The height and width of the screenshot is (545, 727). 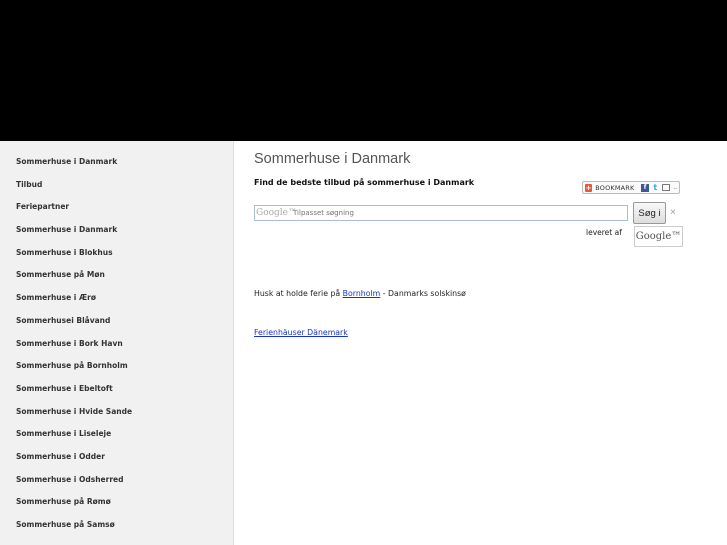 What do you see at coordinates (63, 433) in the screenshot?
I see `sidebar-item-label: Sommerhuse i Liseleje` at bounding box center [63, 433].